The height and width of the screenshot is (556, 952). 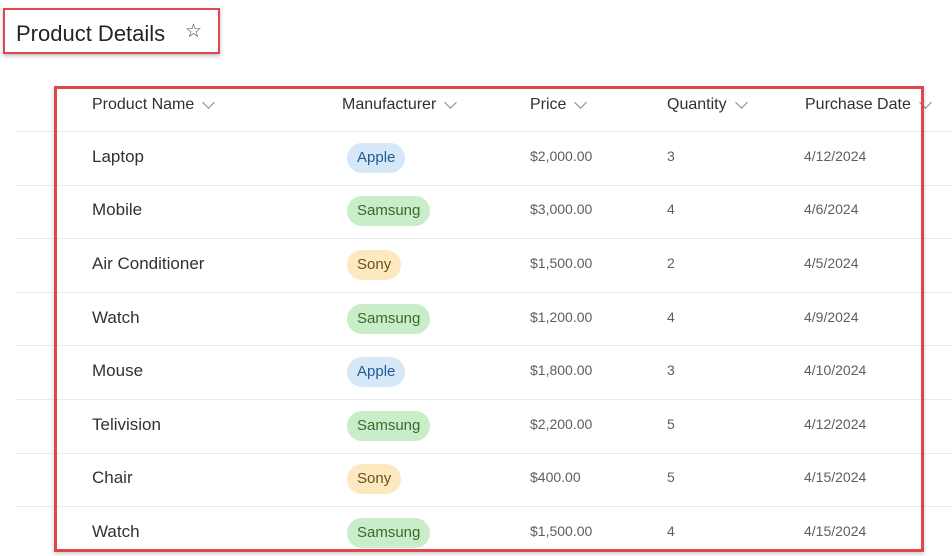 I want to click on column-header-price: Price, so click(x=559, y=105).